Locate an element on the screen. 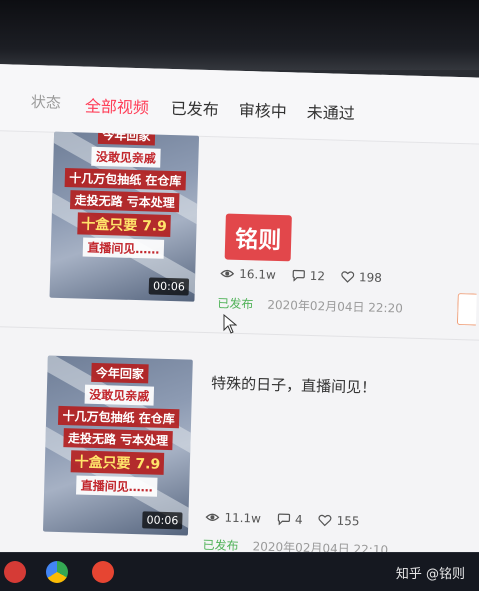  watermark: 知乎 @铭则 is located at coordinates (430, 574).